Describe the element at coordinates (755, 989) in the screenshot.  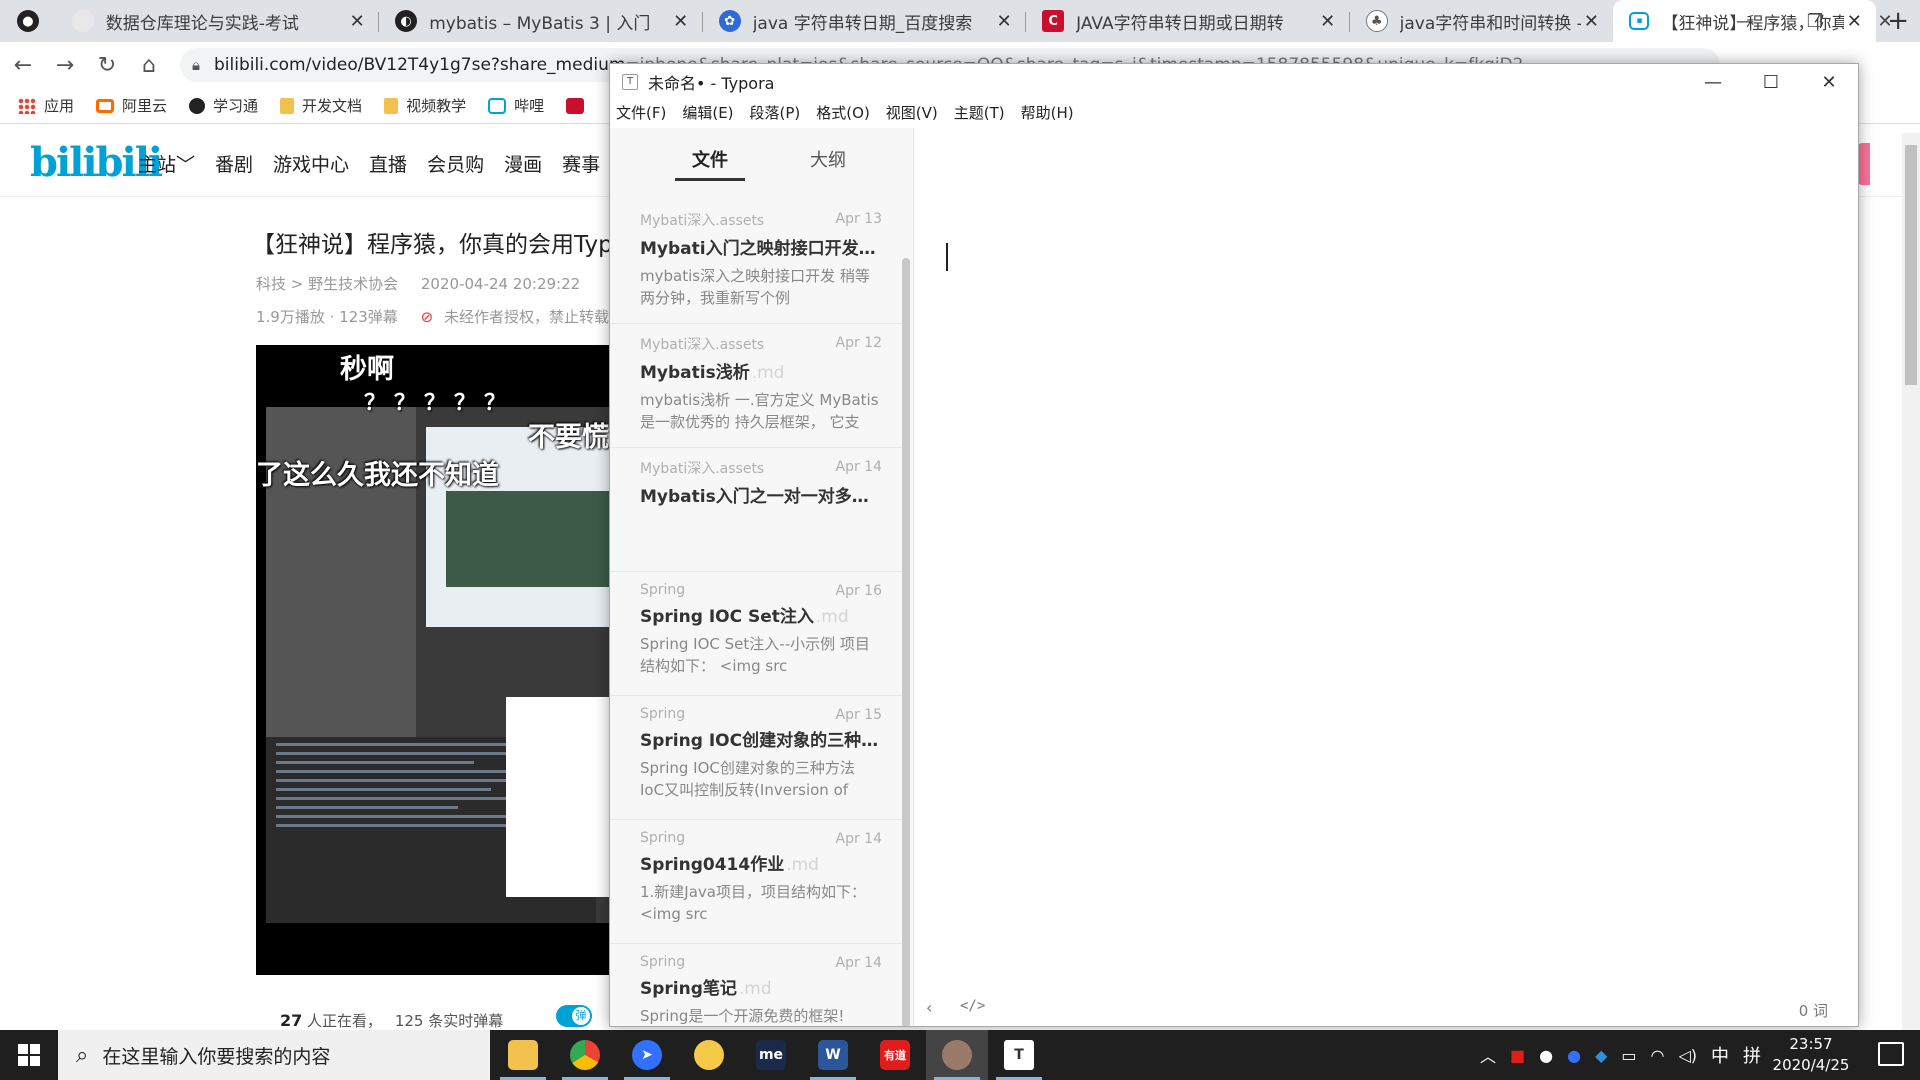
I see `file-ext: .md` at that location.